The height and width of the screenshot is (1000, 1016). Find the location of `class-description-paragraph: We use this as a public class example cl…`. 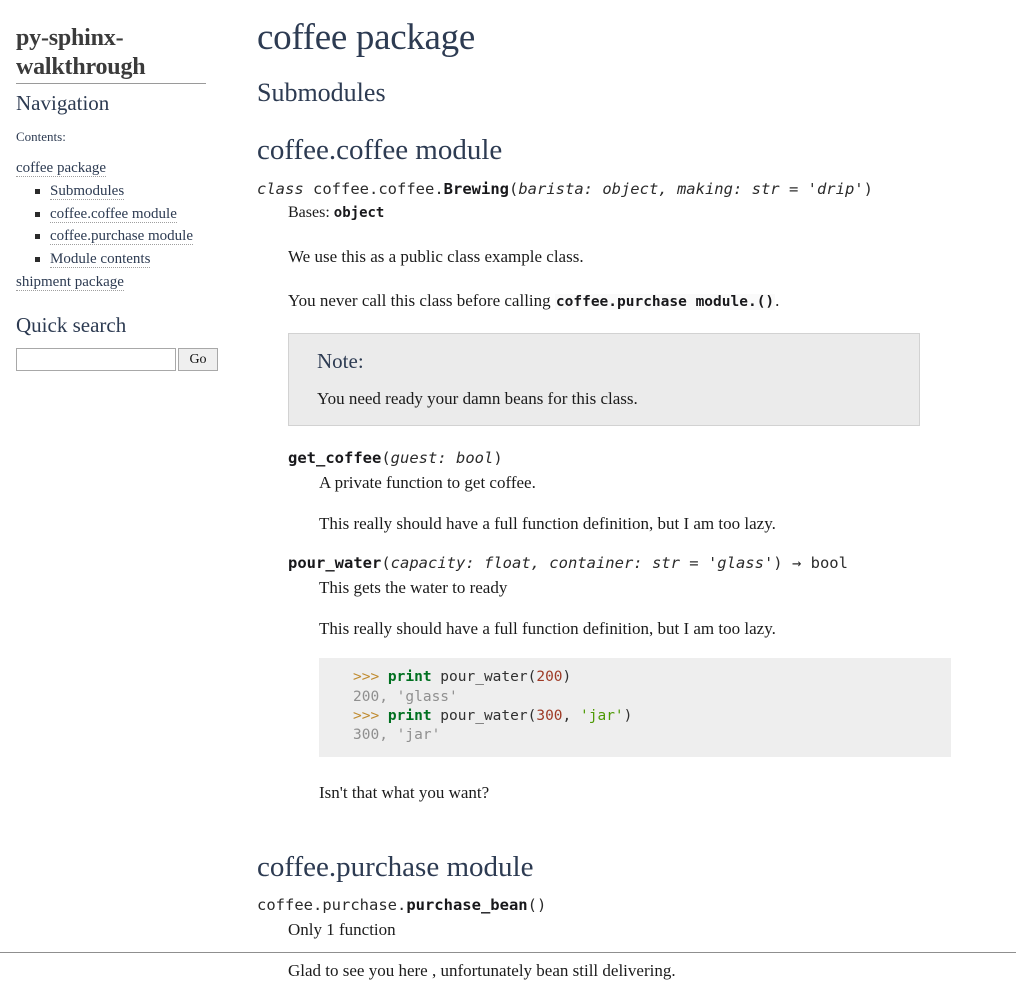

class-description-paragraph: We use this as a public class example cl… is located at coordinates (436, 256).